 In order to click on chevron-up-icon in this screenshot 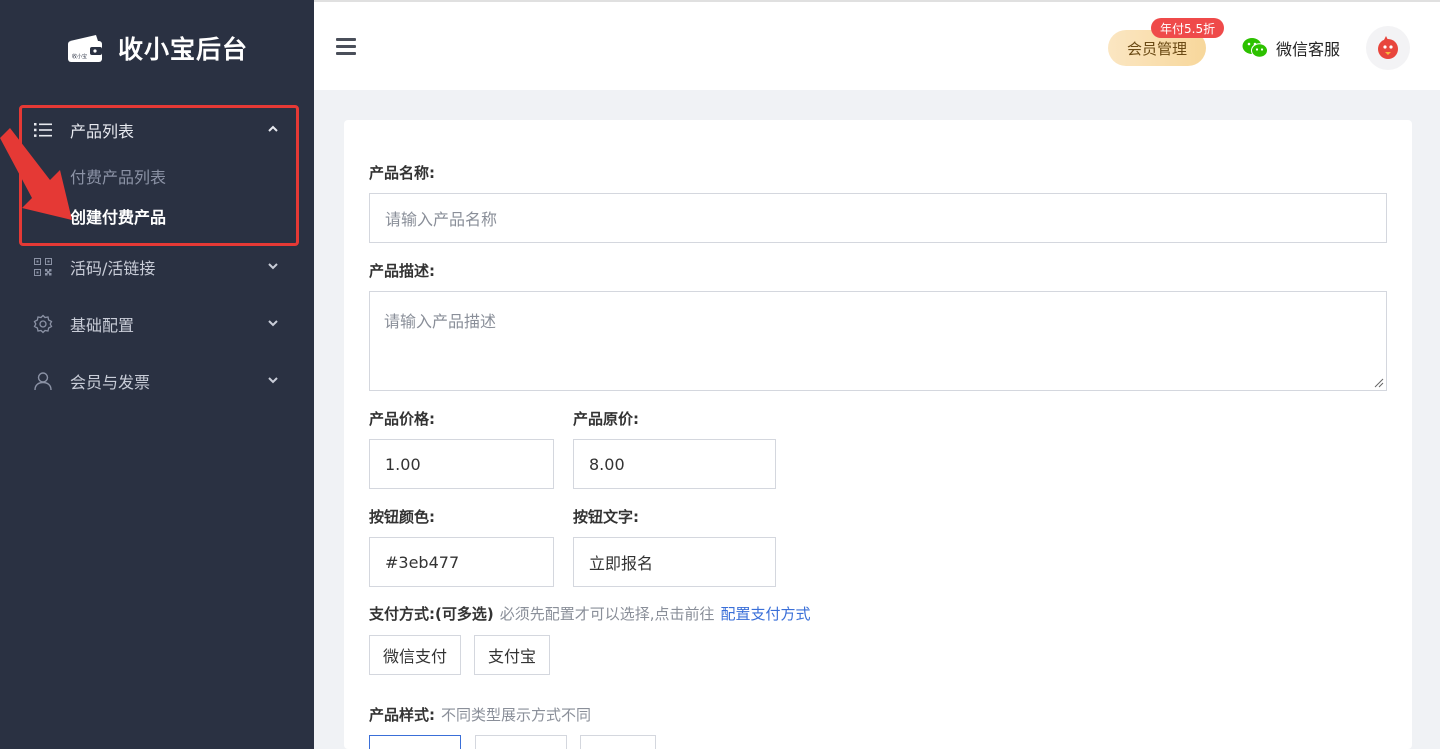, I will do `click(273, 128)`.